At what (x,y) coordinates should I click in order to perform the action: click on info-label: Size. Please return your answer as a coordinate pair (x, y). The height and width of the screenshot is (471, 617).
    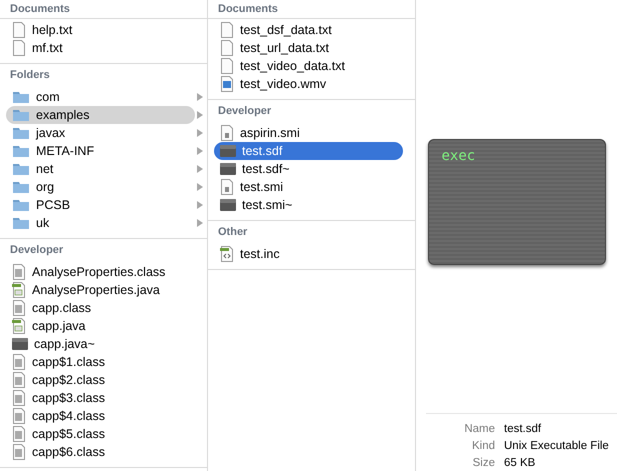
    Looking at the image, I should click on (483, 462).